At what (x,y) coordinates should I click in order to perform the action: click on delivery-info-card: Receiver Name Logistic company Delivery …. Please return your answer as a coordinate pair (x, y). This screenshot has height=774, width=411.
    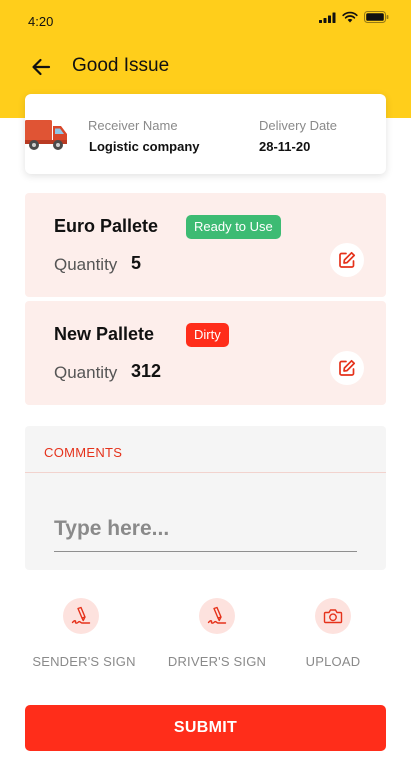
    Looking at the image, I should click on (205, 134).